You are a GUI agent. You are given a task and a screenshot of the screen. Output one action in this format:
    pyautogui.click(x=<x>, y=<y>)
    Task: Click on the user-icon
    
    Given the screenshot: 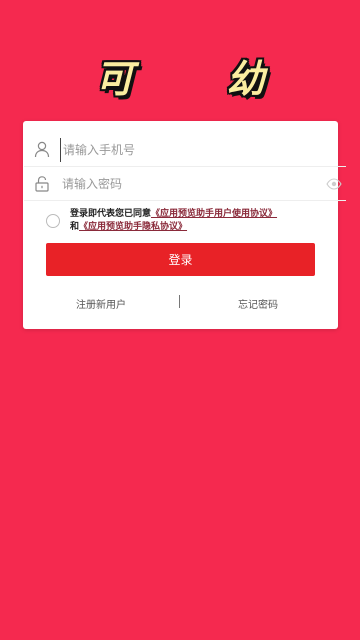 What is the action you would take?
    pyautogui.click(x=42, y=150)
    